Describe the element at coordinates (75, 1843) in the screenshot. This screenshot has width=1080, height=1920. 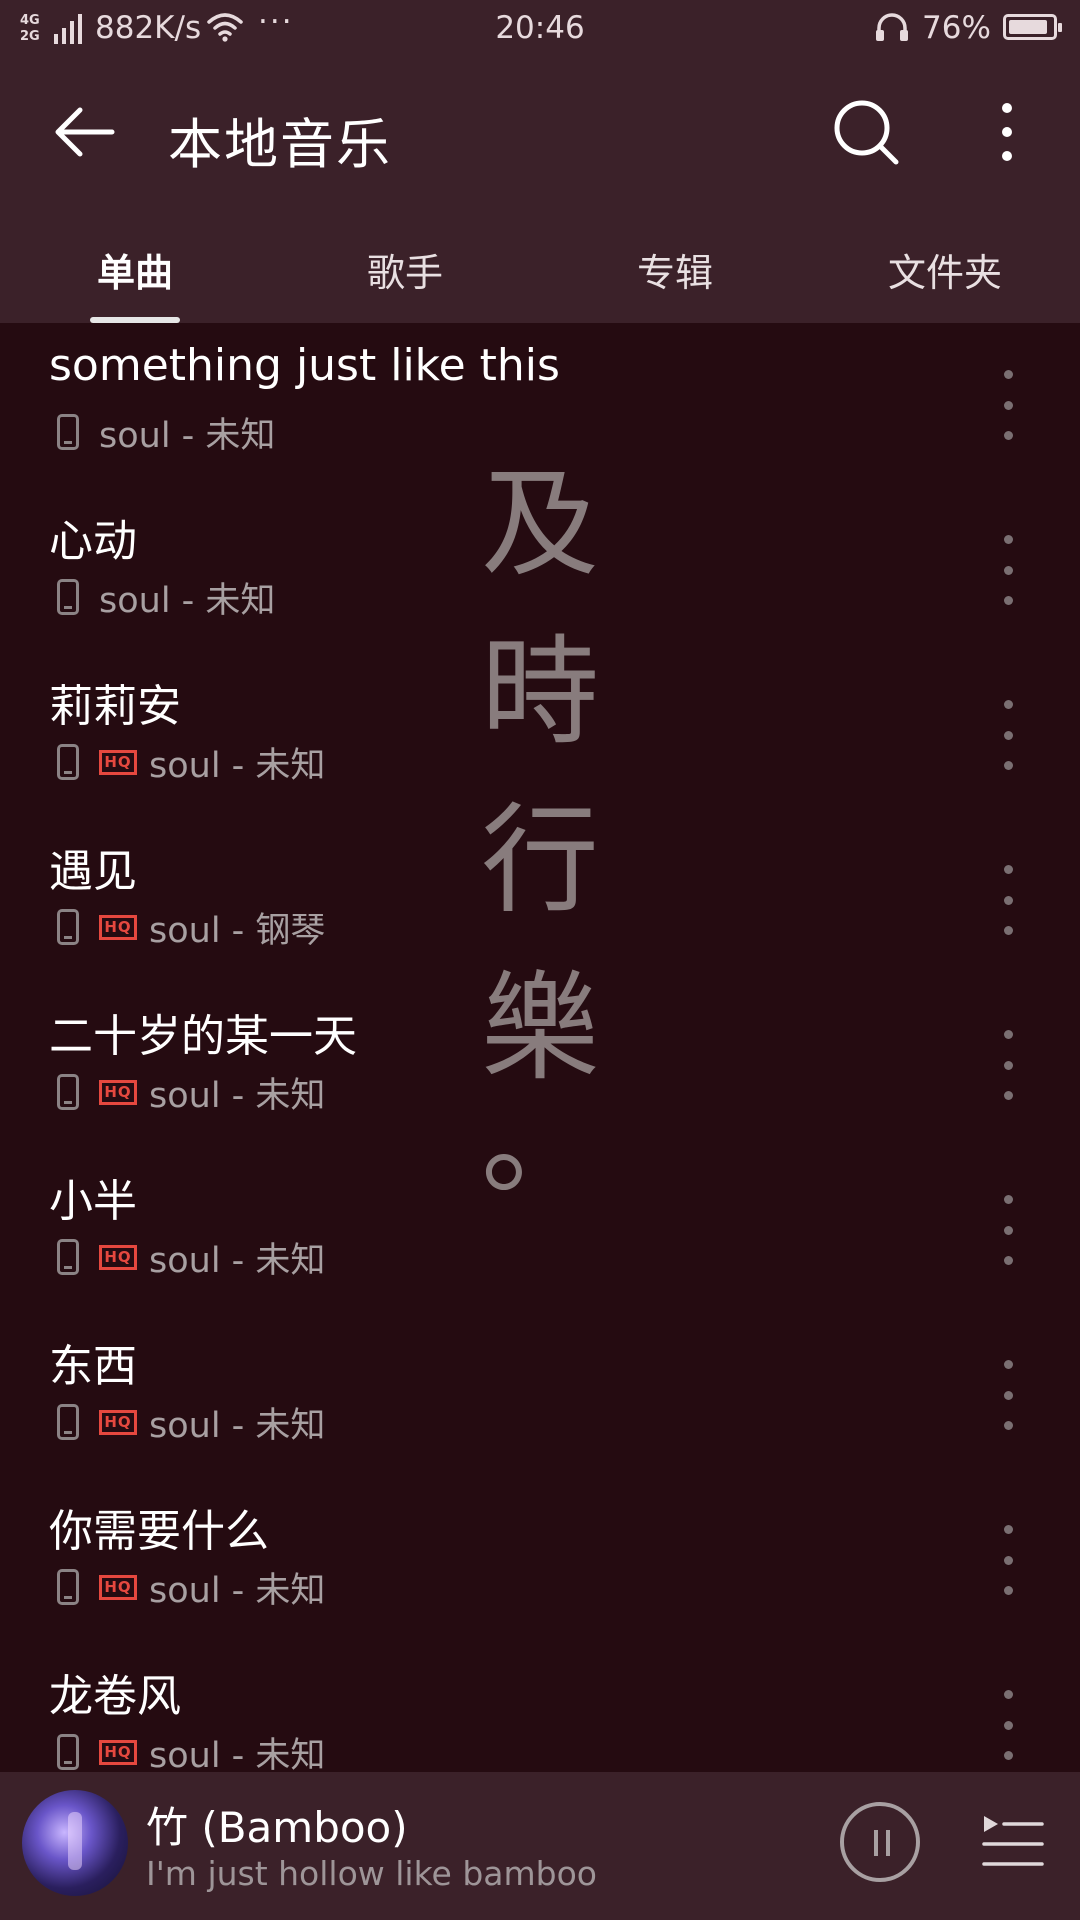
I see `album-art` at that location.